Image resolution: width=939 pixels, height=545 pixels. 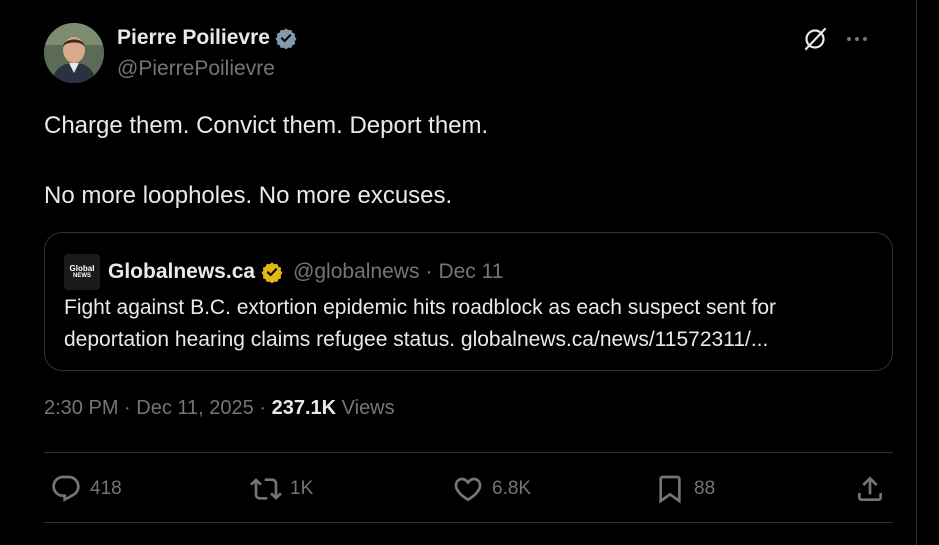 I want to click on grok-icon, so click(x=815, y=39).